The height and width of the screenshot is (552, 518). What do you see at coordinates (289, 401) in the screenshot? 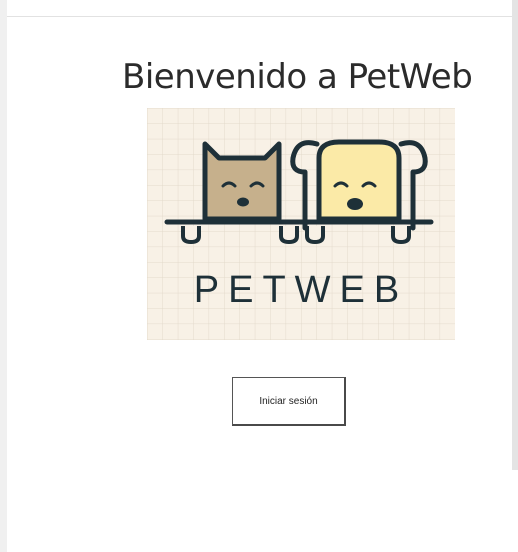
I see `login-button: Iniciar sesión` at bounding box center [289, 401].